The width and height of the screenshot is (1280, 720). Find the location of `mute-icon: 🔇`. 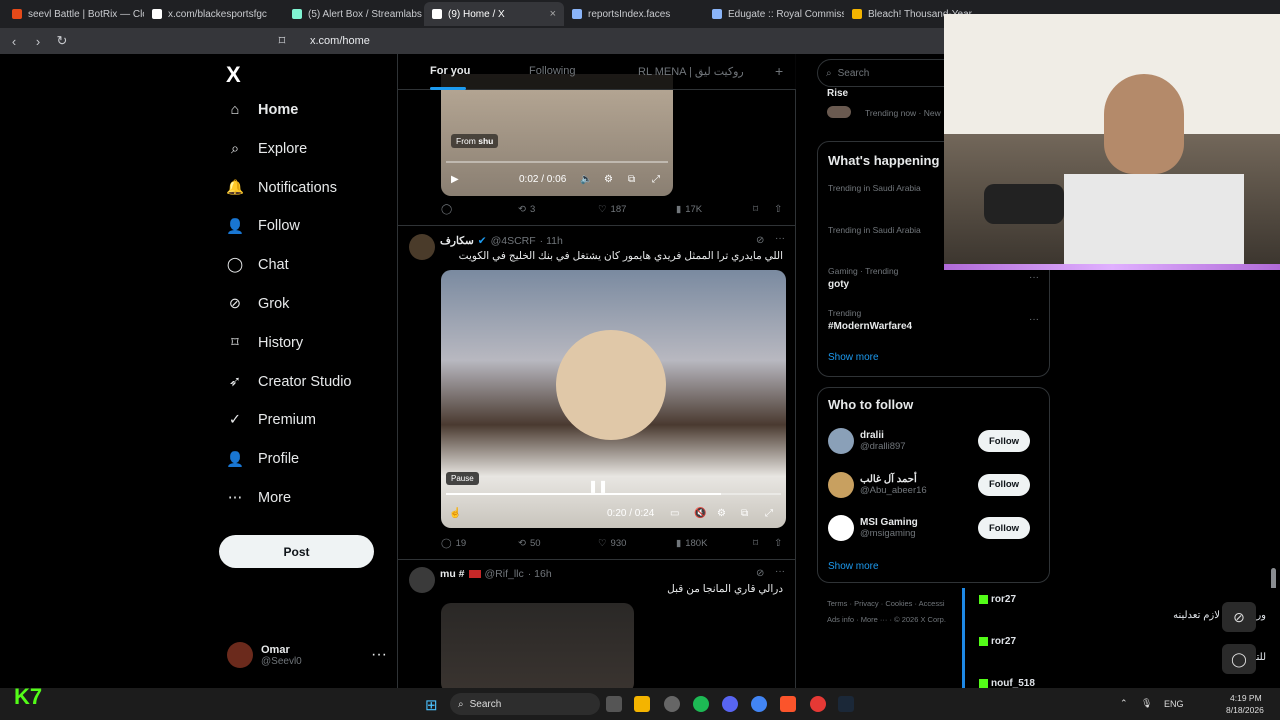

mute-icon: 🔇 is located at coordinates (700, 513).